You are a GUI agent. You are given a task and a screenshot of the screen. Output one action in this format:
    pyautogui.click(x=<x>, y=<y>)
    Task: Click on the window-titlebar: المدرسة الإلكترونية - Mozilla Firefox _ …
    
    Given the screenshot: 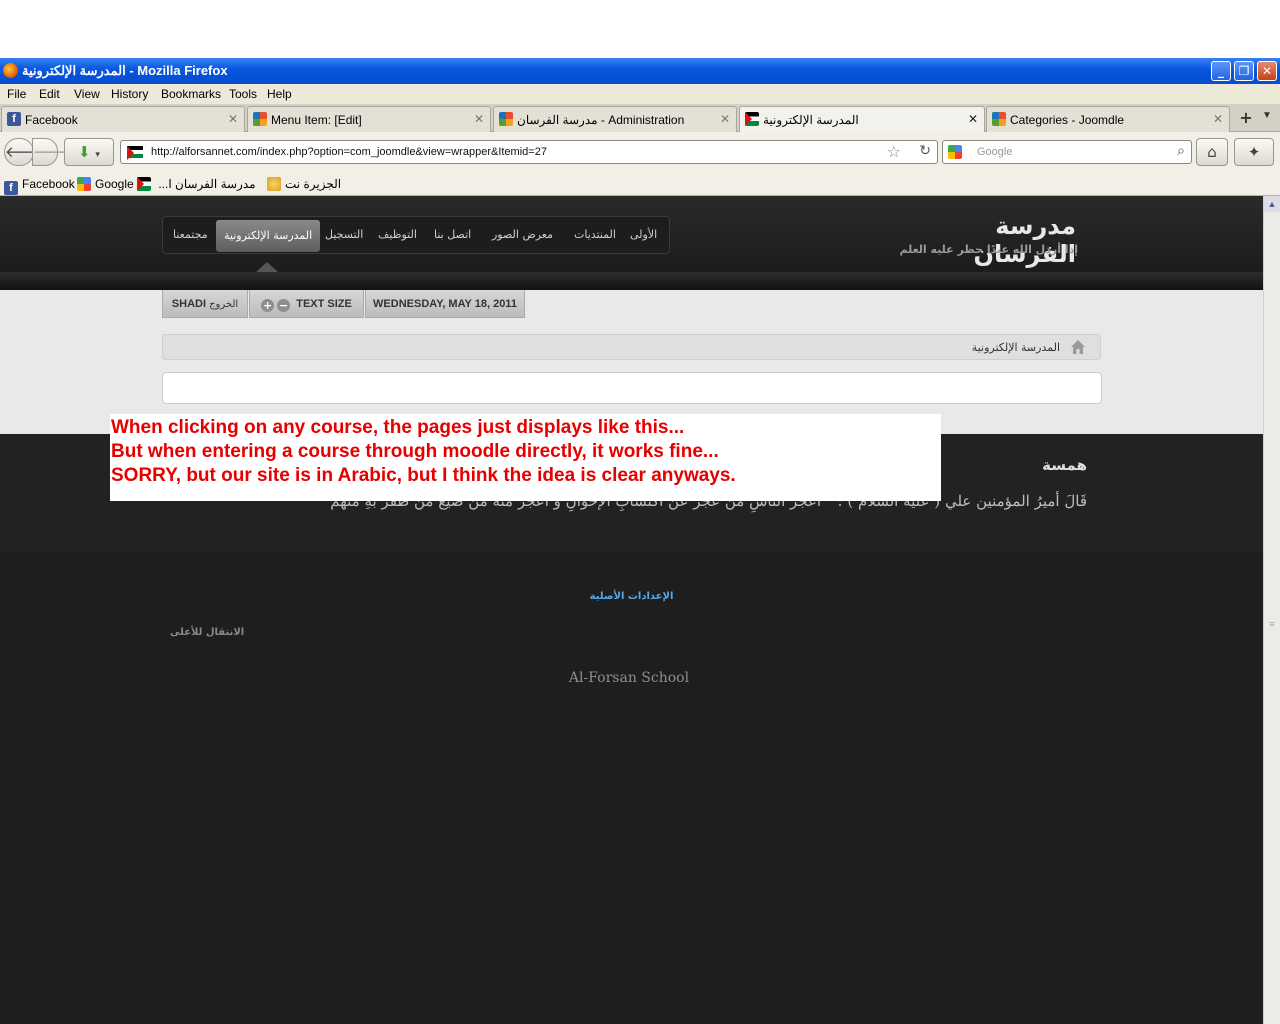 What is the action you would take?
    pyautogui.click(x=640, y=71)
    